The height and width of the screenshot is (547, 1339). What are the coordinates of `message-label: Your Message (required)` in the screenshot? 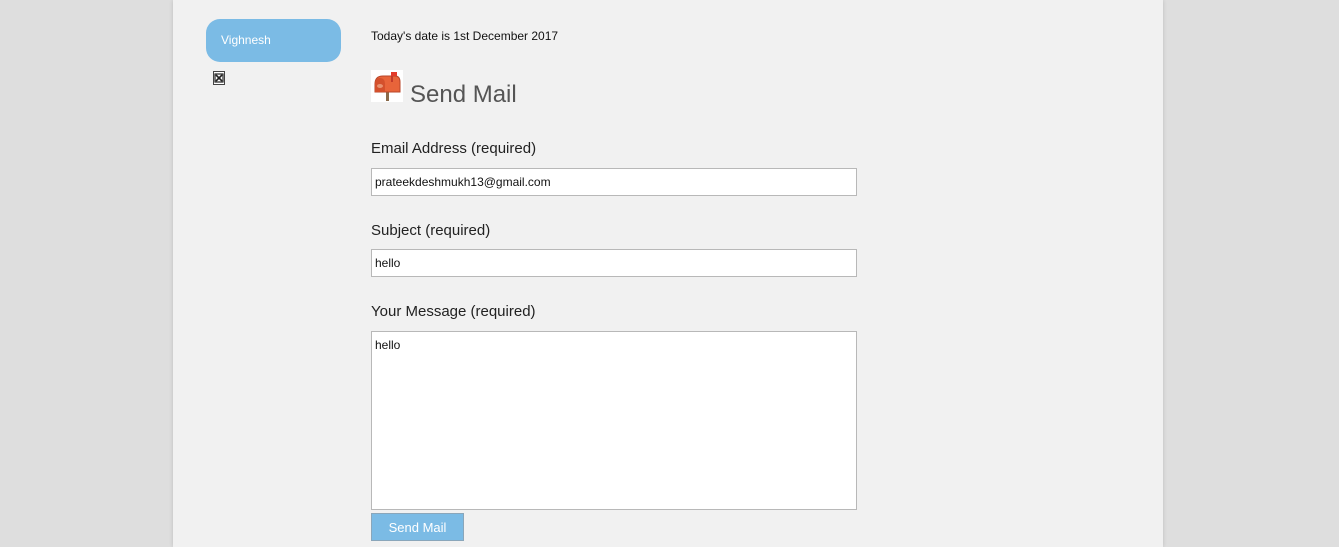 It's located at (453, 311).